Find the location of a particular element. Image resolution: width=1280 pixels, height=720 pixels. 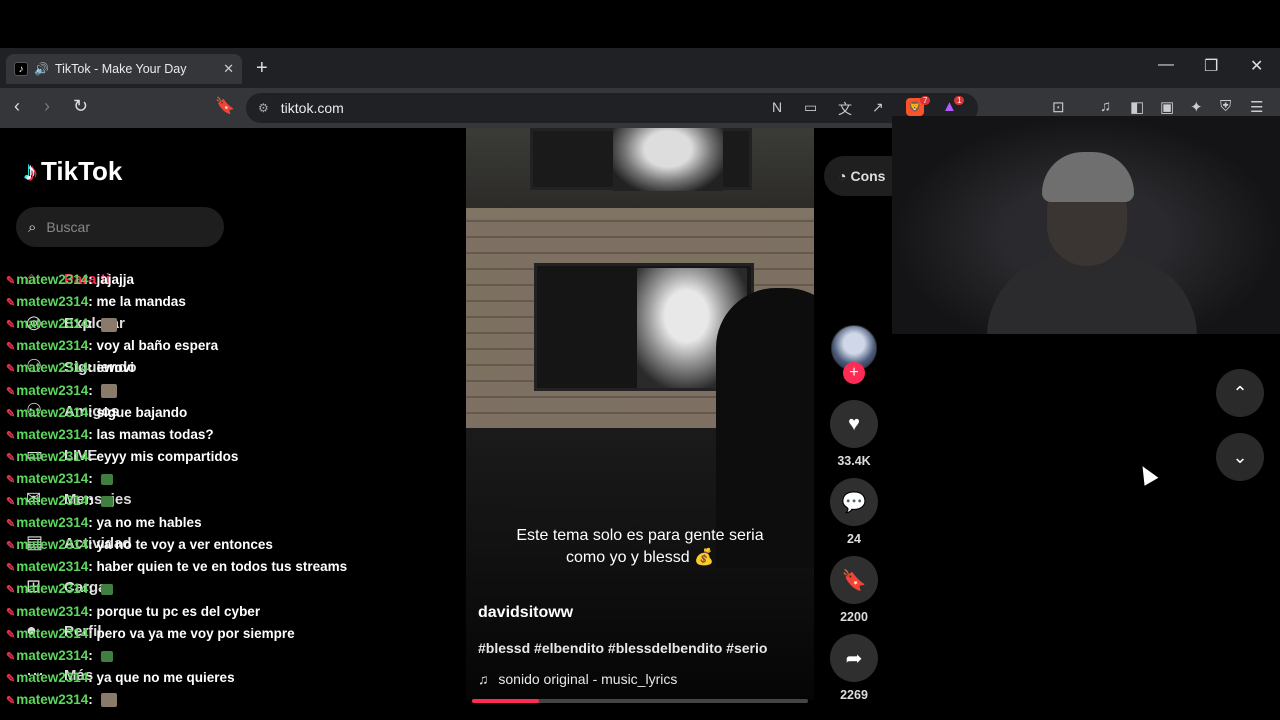

cast-icon: ▭ is located at coordinates (810, 107).